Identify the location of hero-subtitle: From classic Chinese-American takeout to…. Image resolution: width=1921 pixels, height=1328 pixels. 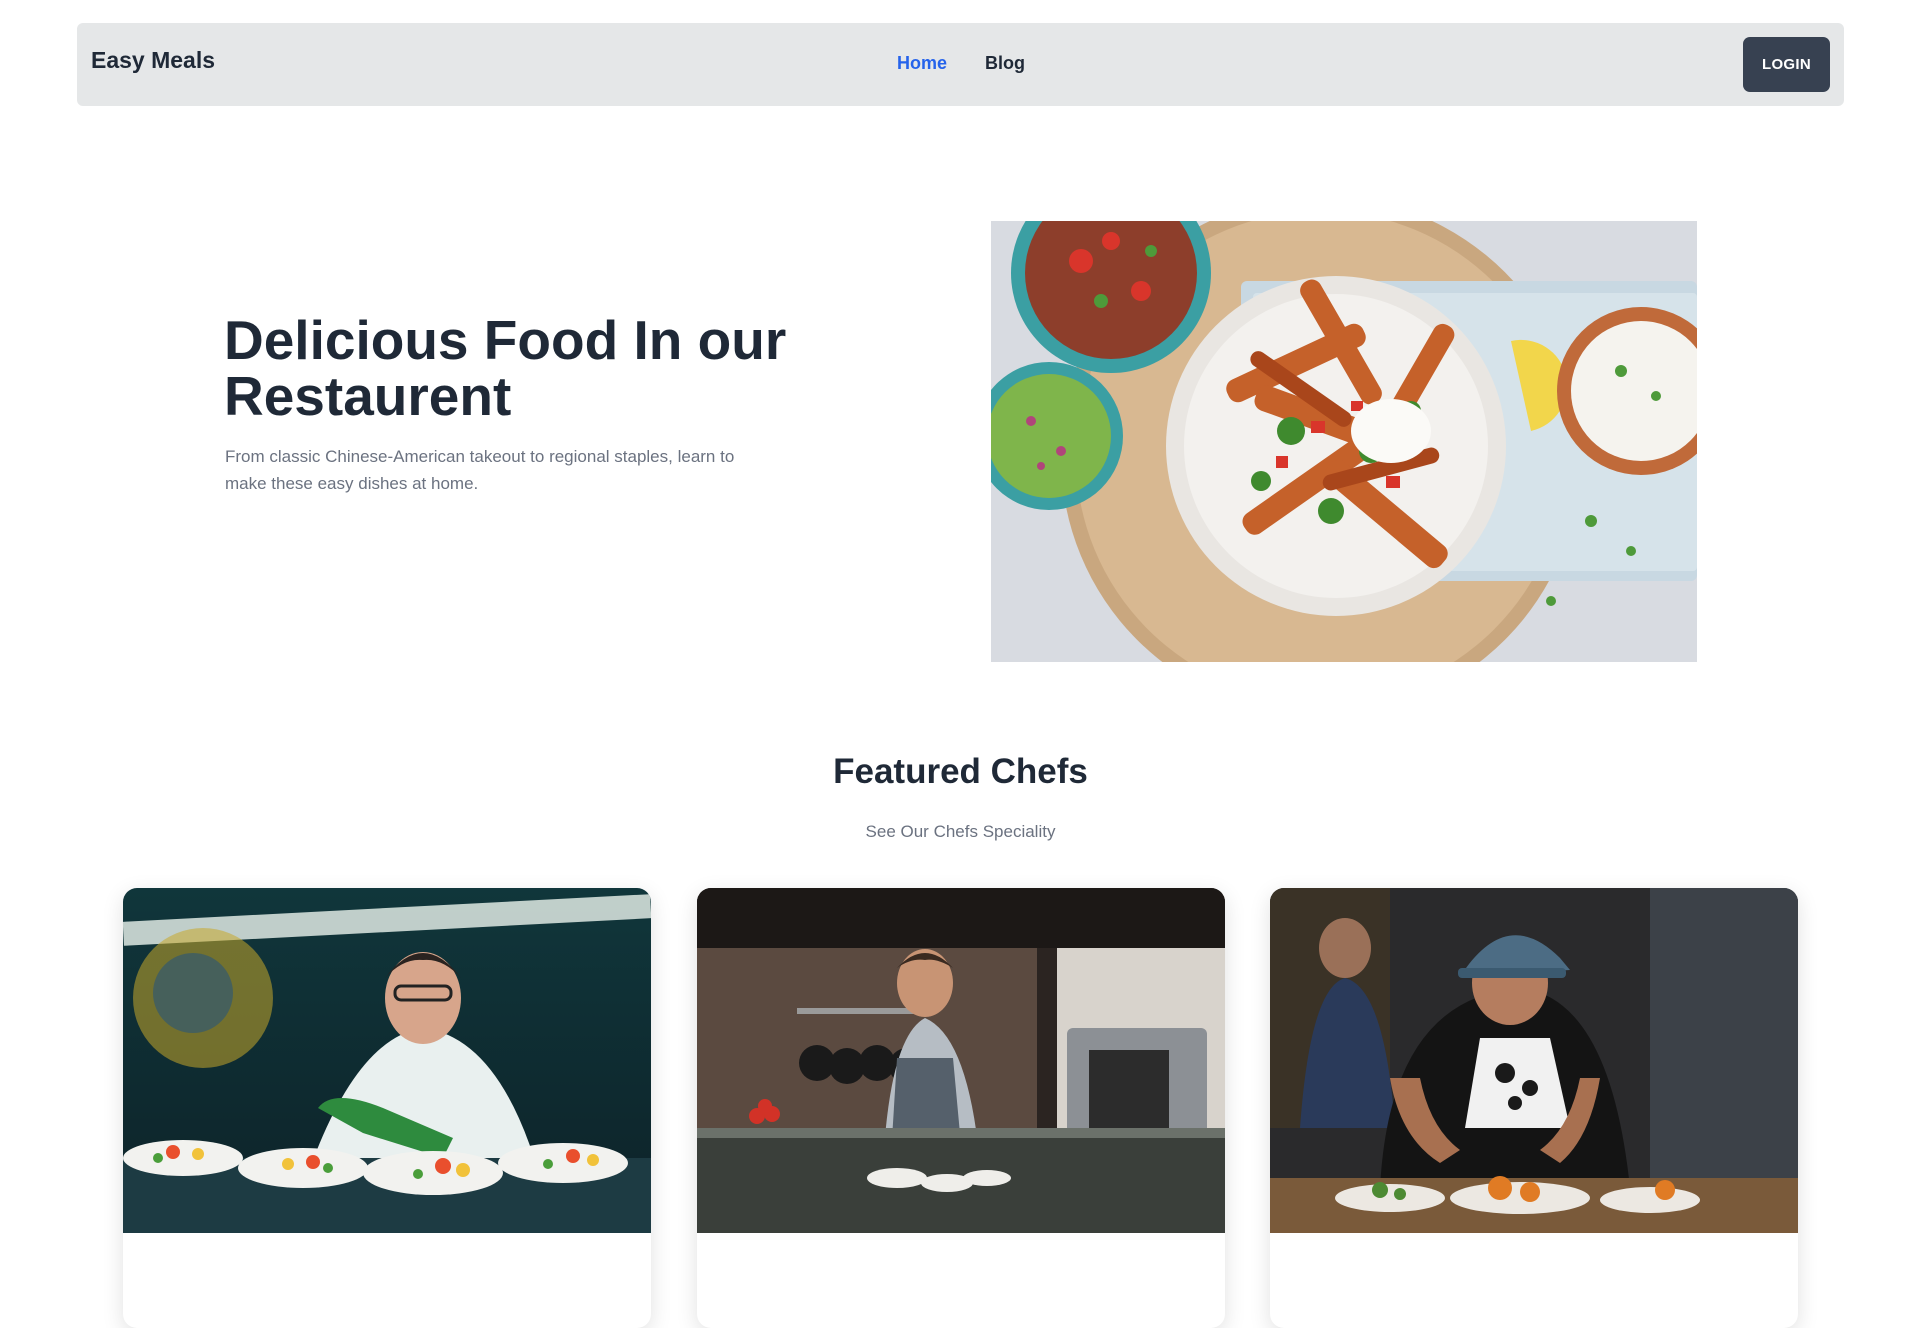
(480, 470).